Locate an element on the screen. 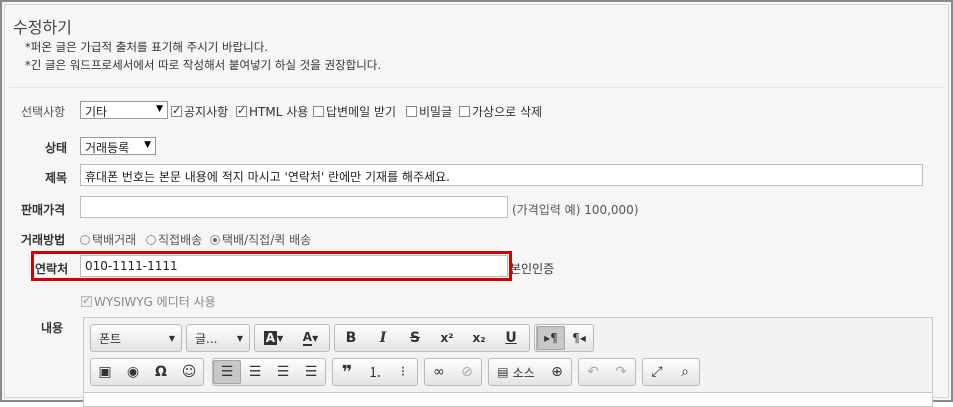  color-group: A ▼ A ▼ is located at coordinates (292, 338).